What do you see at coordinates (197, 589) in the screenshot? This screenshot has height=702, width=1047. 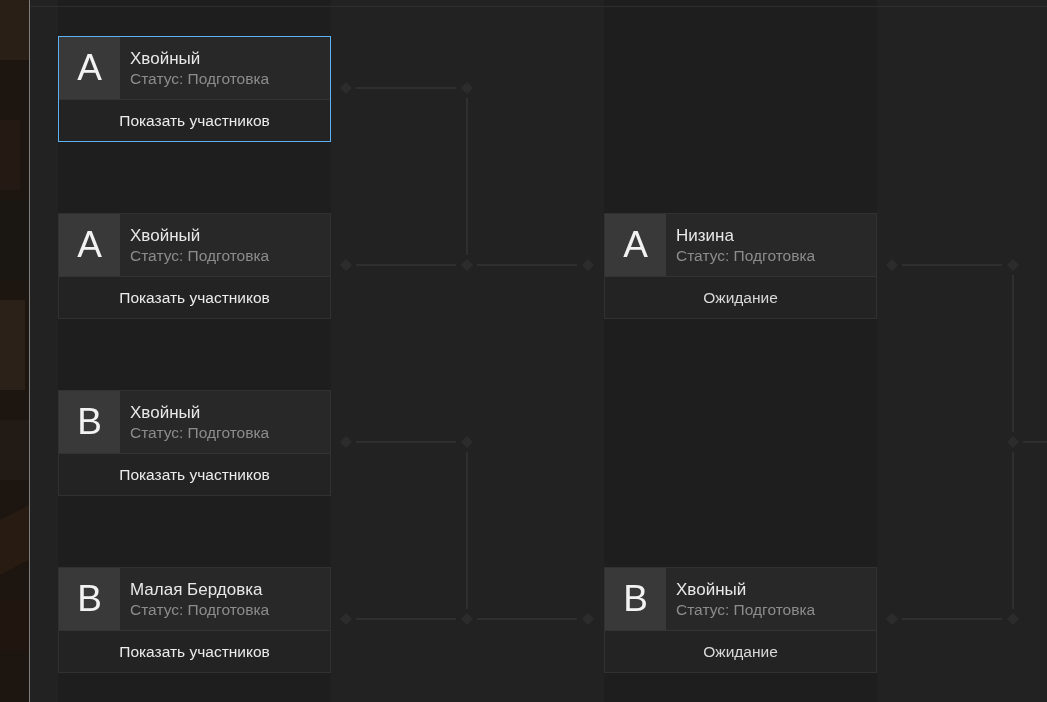 I see `team-name: Малая Бердовка` at bounding box center [197, 589].